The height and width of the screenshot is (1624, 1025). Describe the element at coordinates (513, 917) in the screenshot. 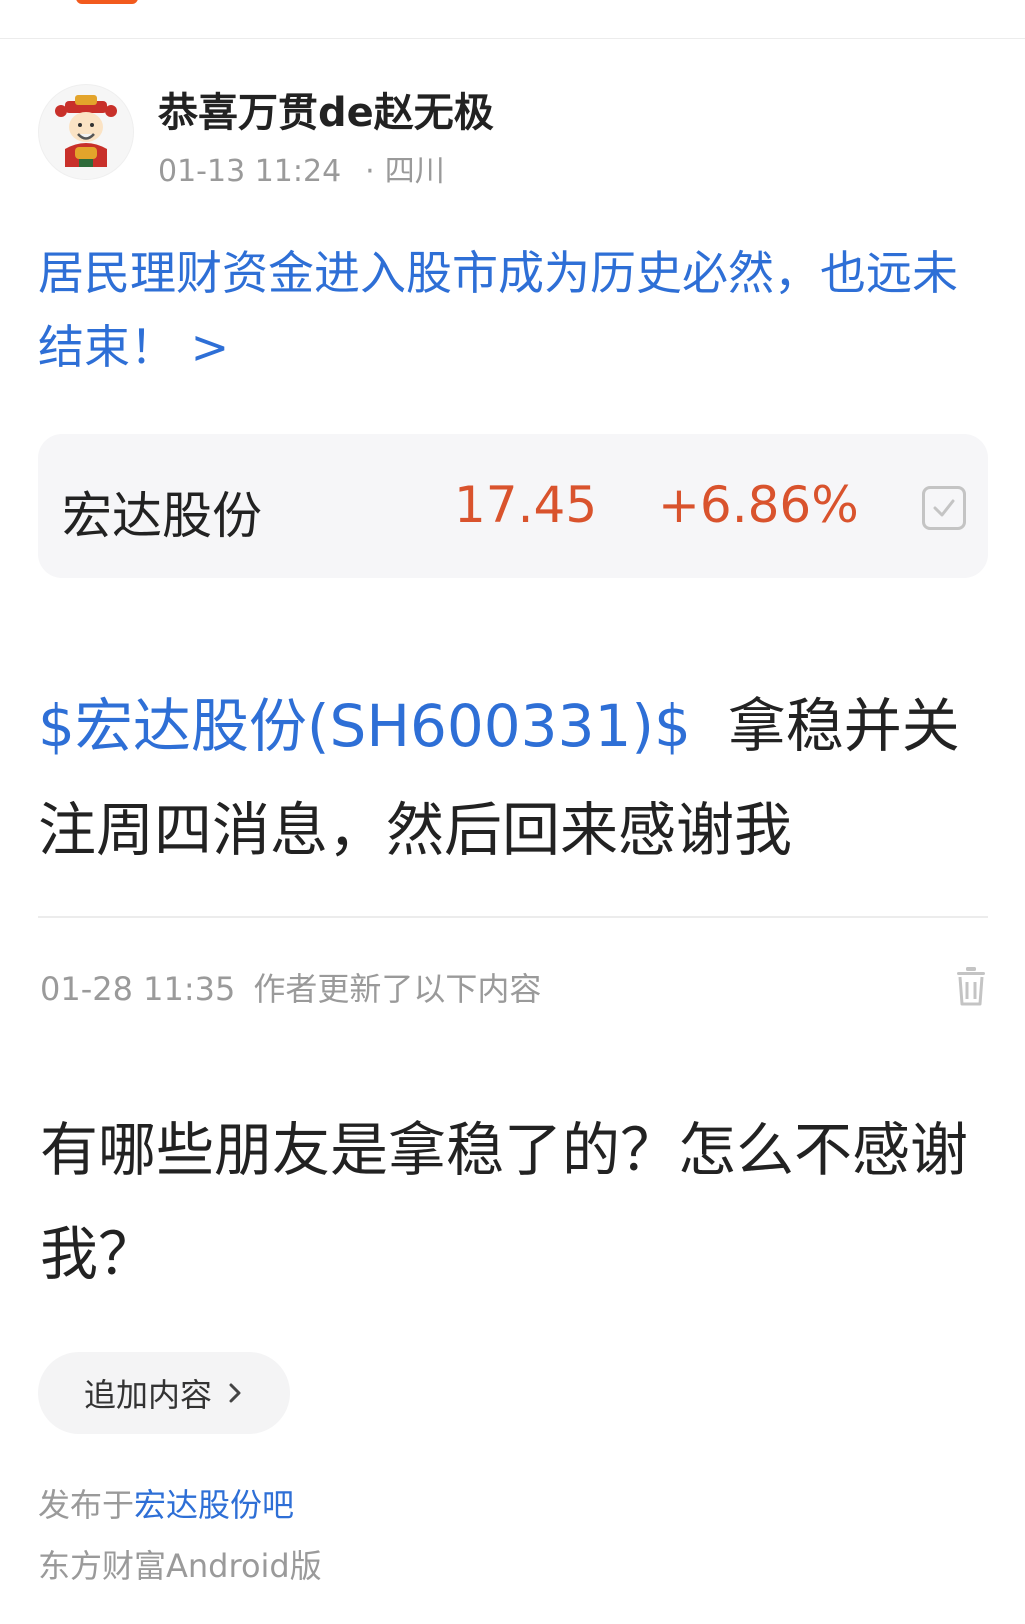

I see `content-divider` at that location.